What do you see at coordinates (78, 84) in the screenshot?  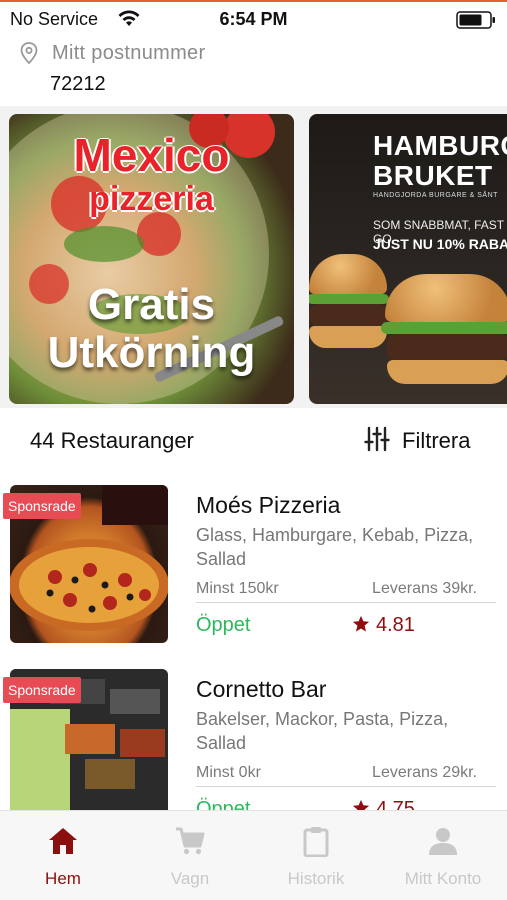 I see `postcode-value: 72212` at bounding box center [78, 84].